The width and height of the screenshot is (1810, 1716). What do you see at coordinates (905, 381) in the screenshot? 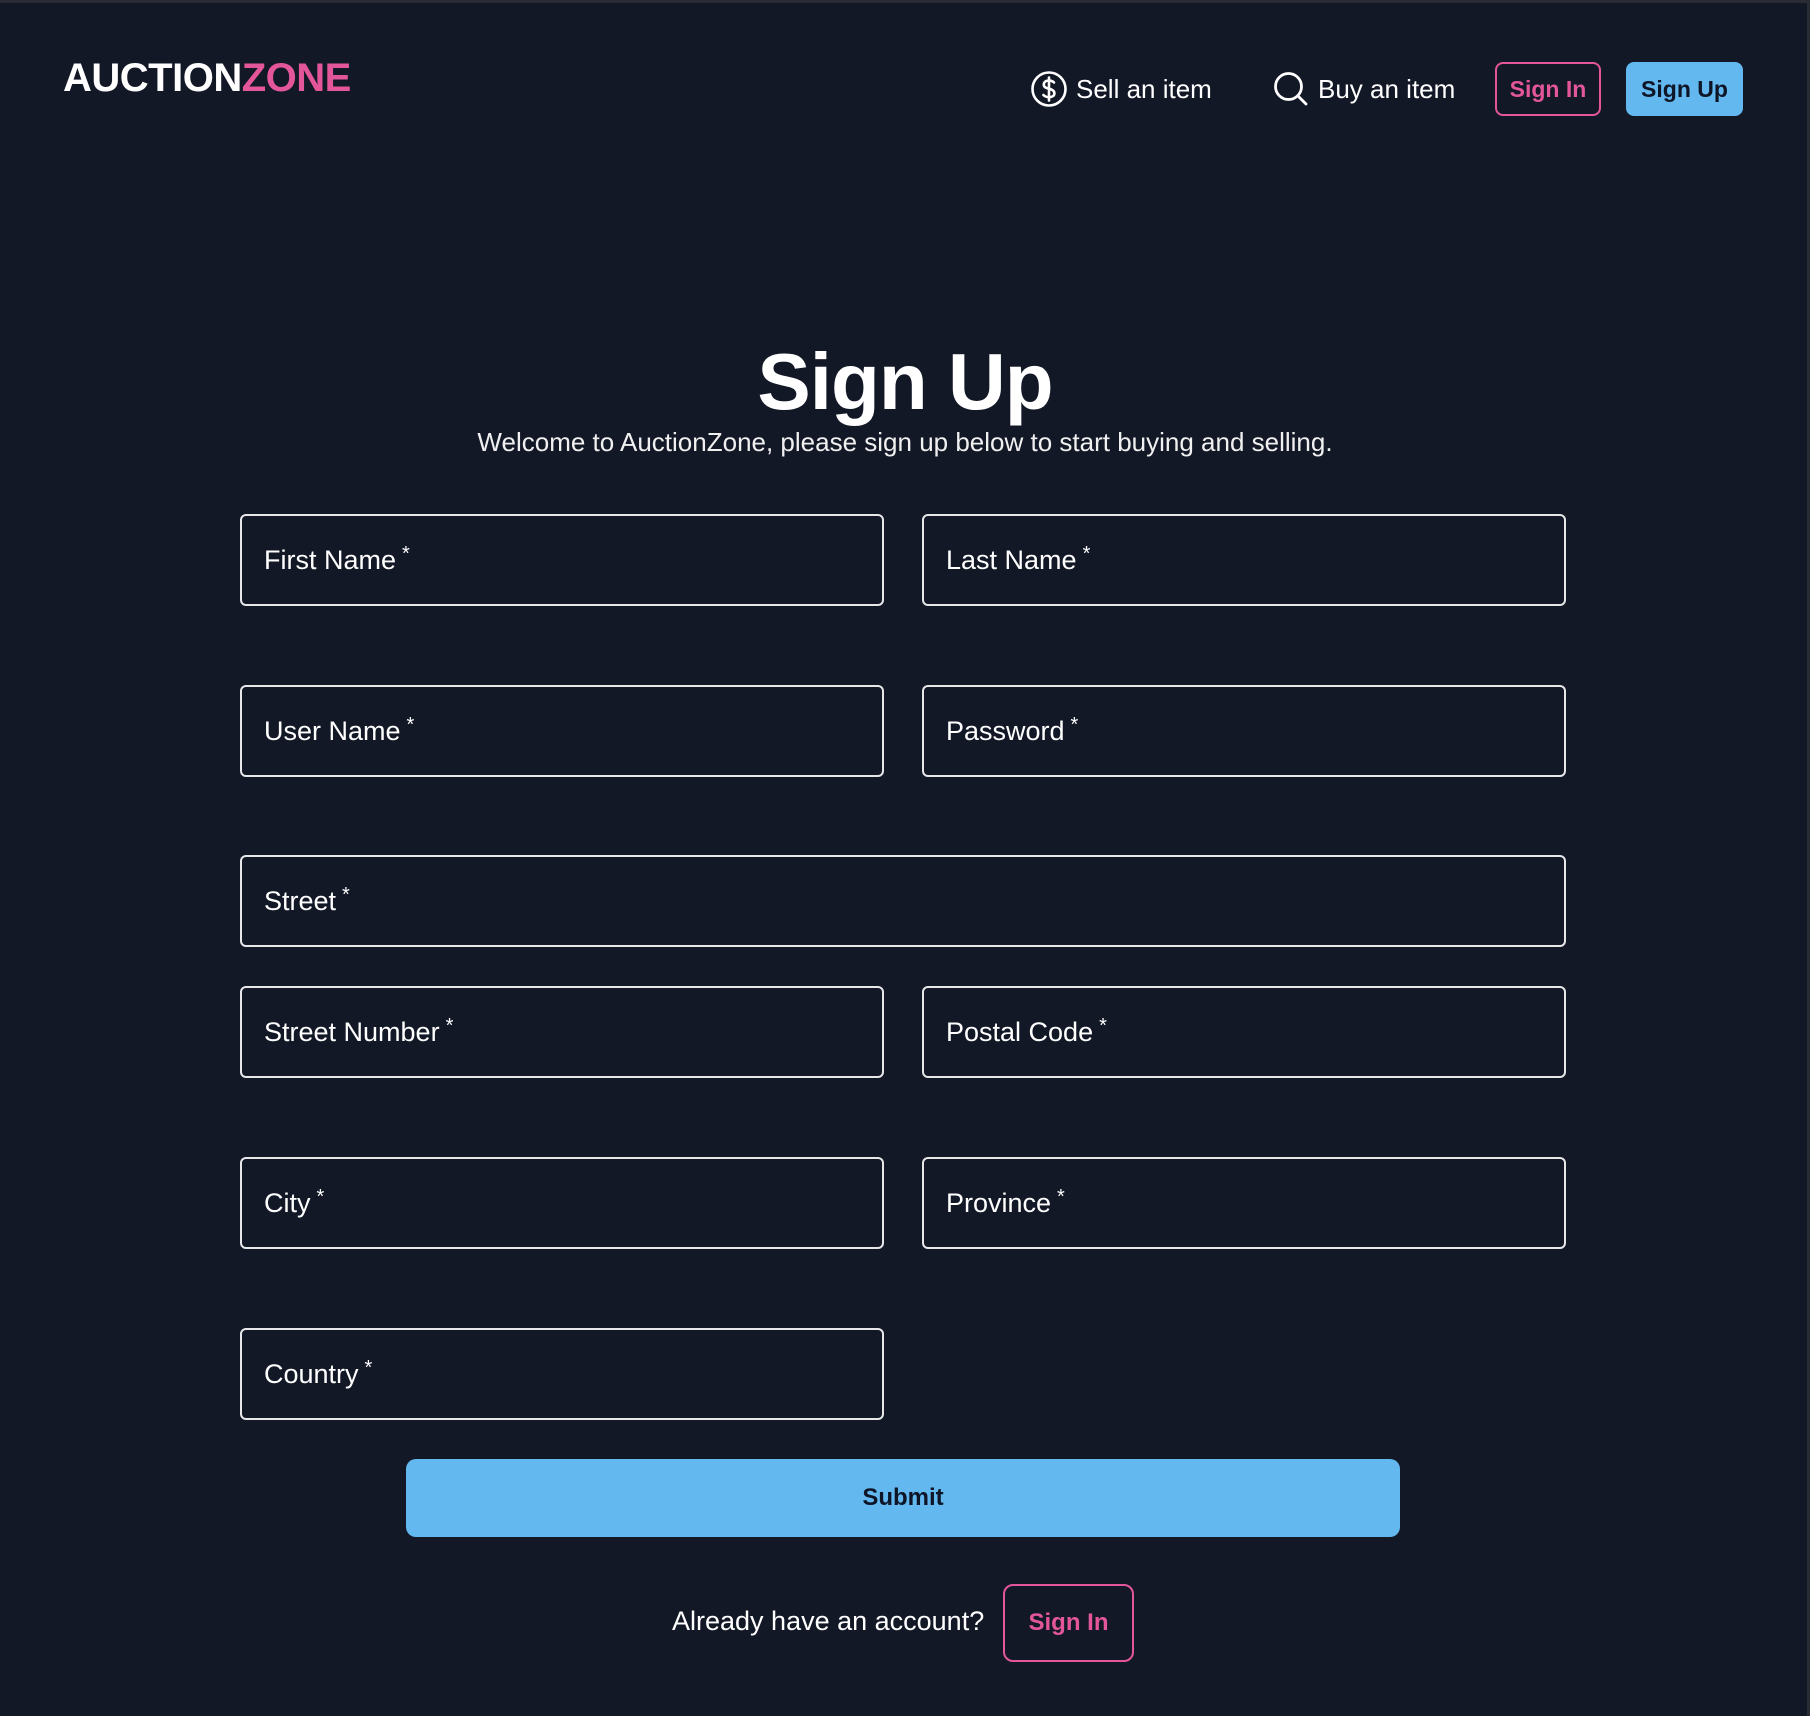
I see `page-title: Sign Up` at bounding box center [905, 381].